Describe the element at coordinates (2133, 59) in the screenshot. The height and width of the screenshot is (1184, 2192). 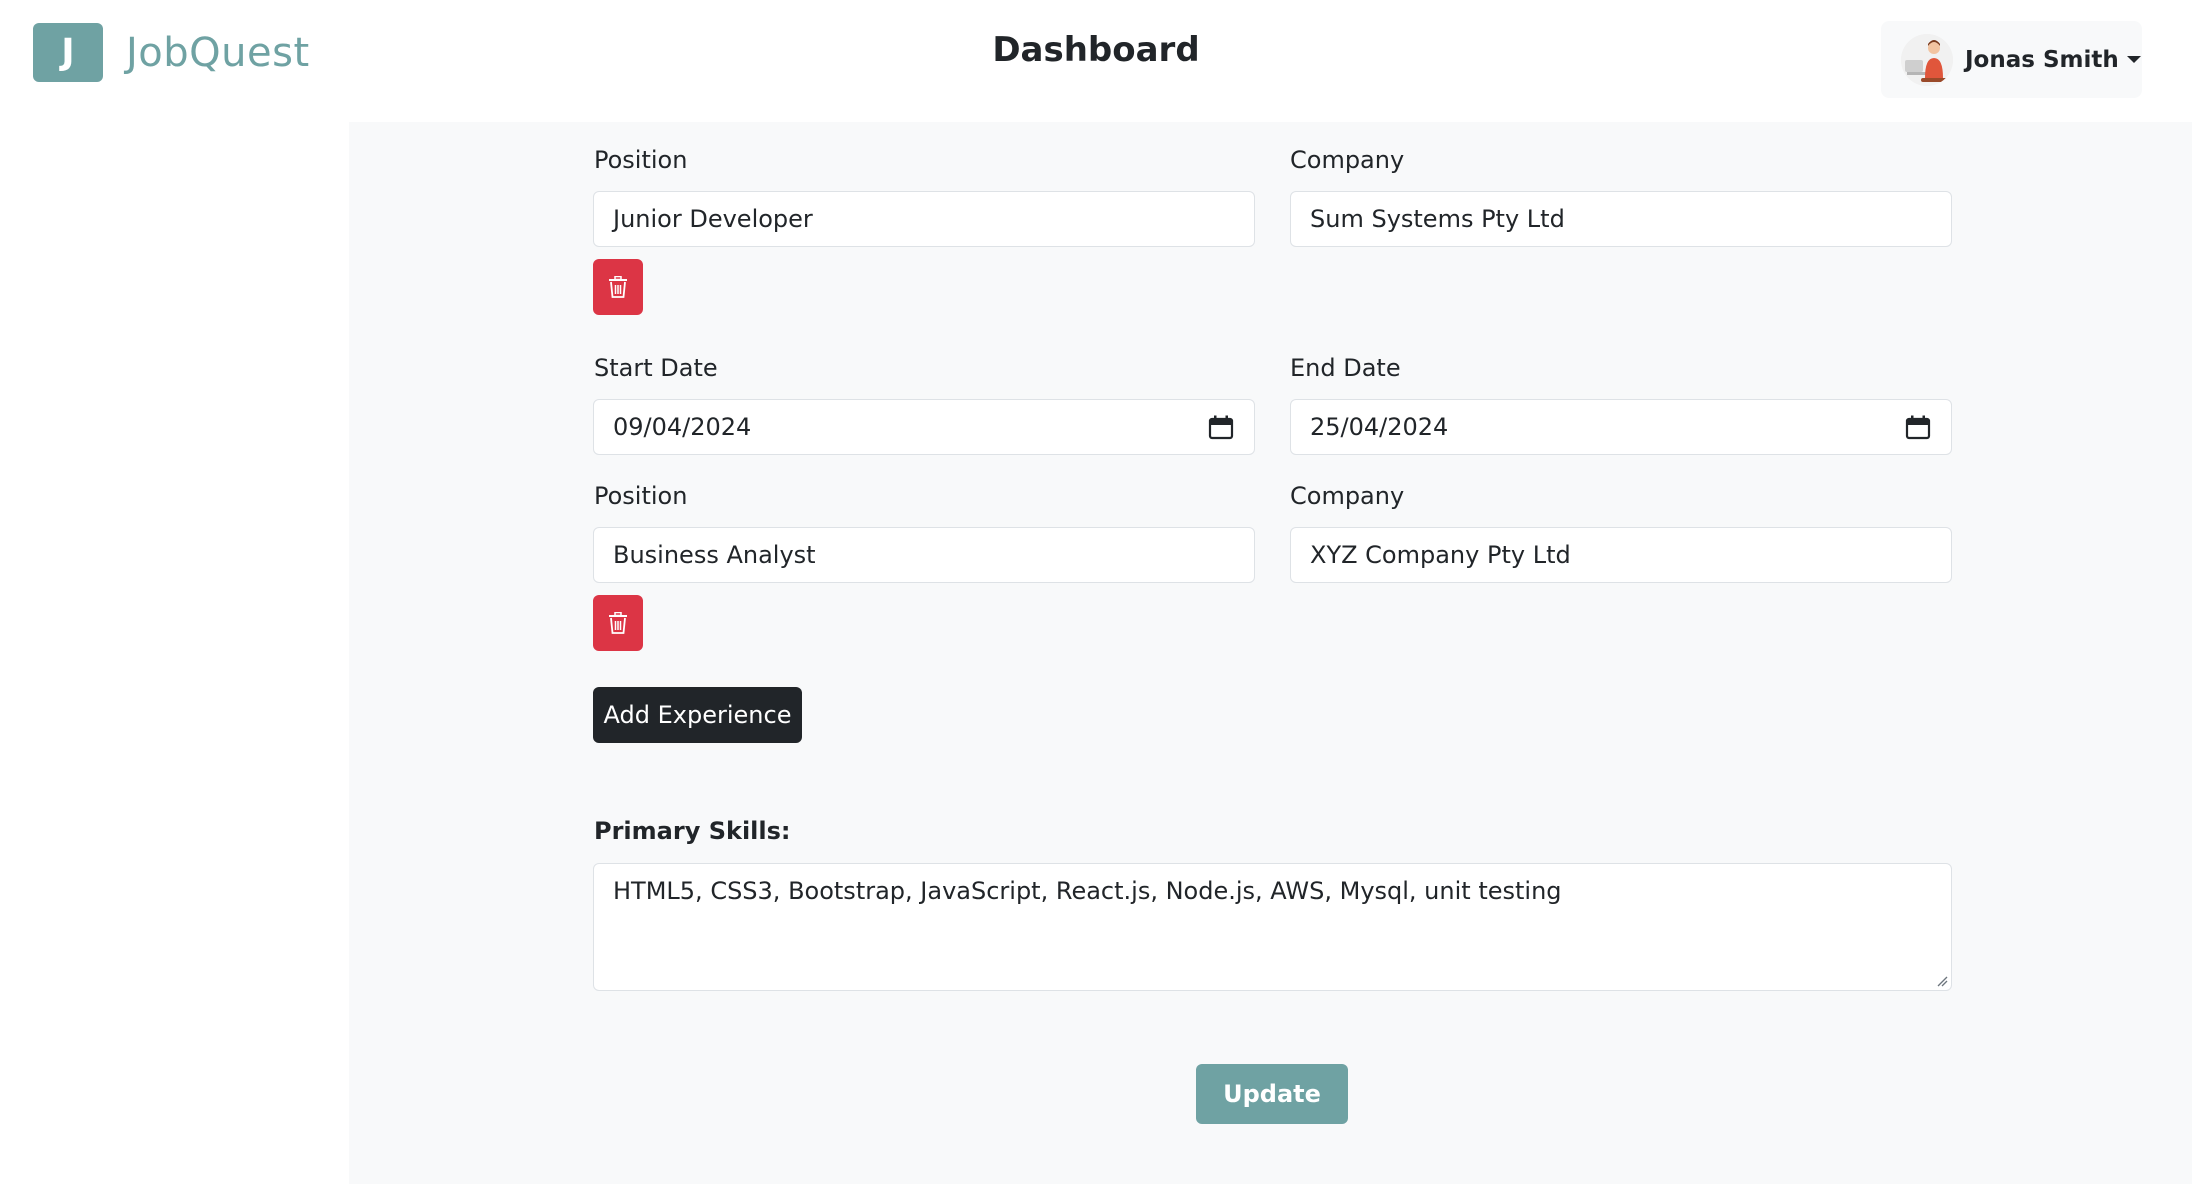
I see `chevron-down-icon` at that location.